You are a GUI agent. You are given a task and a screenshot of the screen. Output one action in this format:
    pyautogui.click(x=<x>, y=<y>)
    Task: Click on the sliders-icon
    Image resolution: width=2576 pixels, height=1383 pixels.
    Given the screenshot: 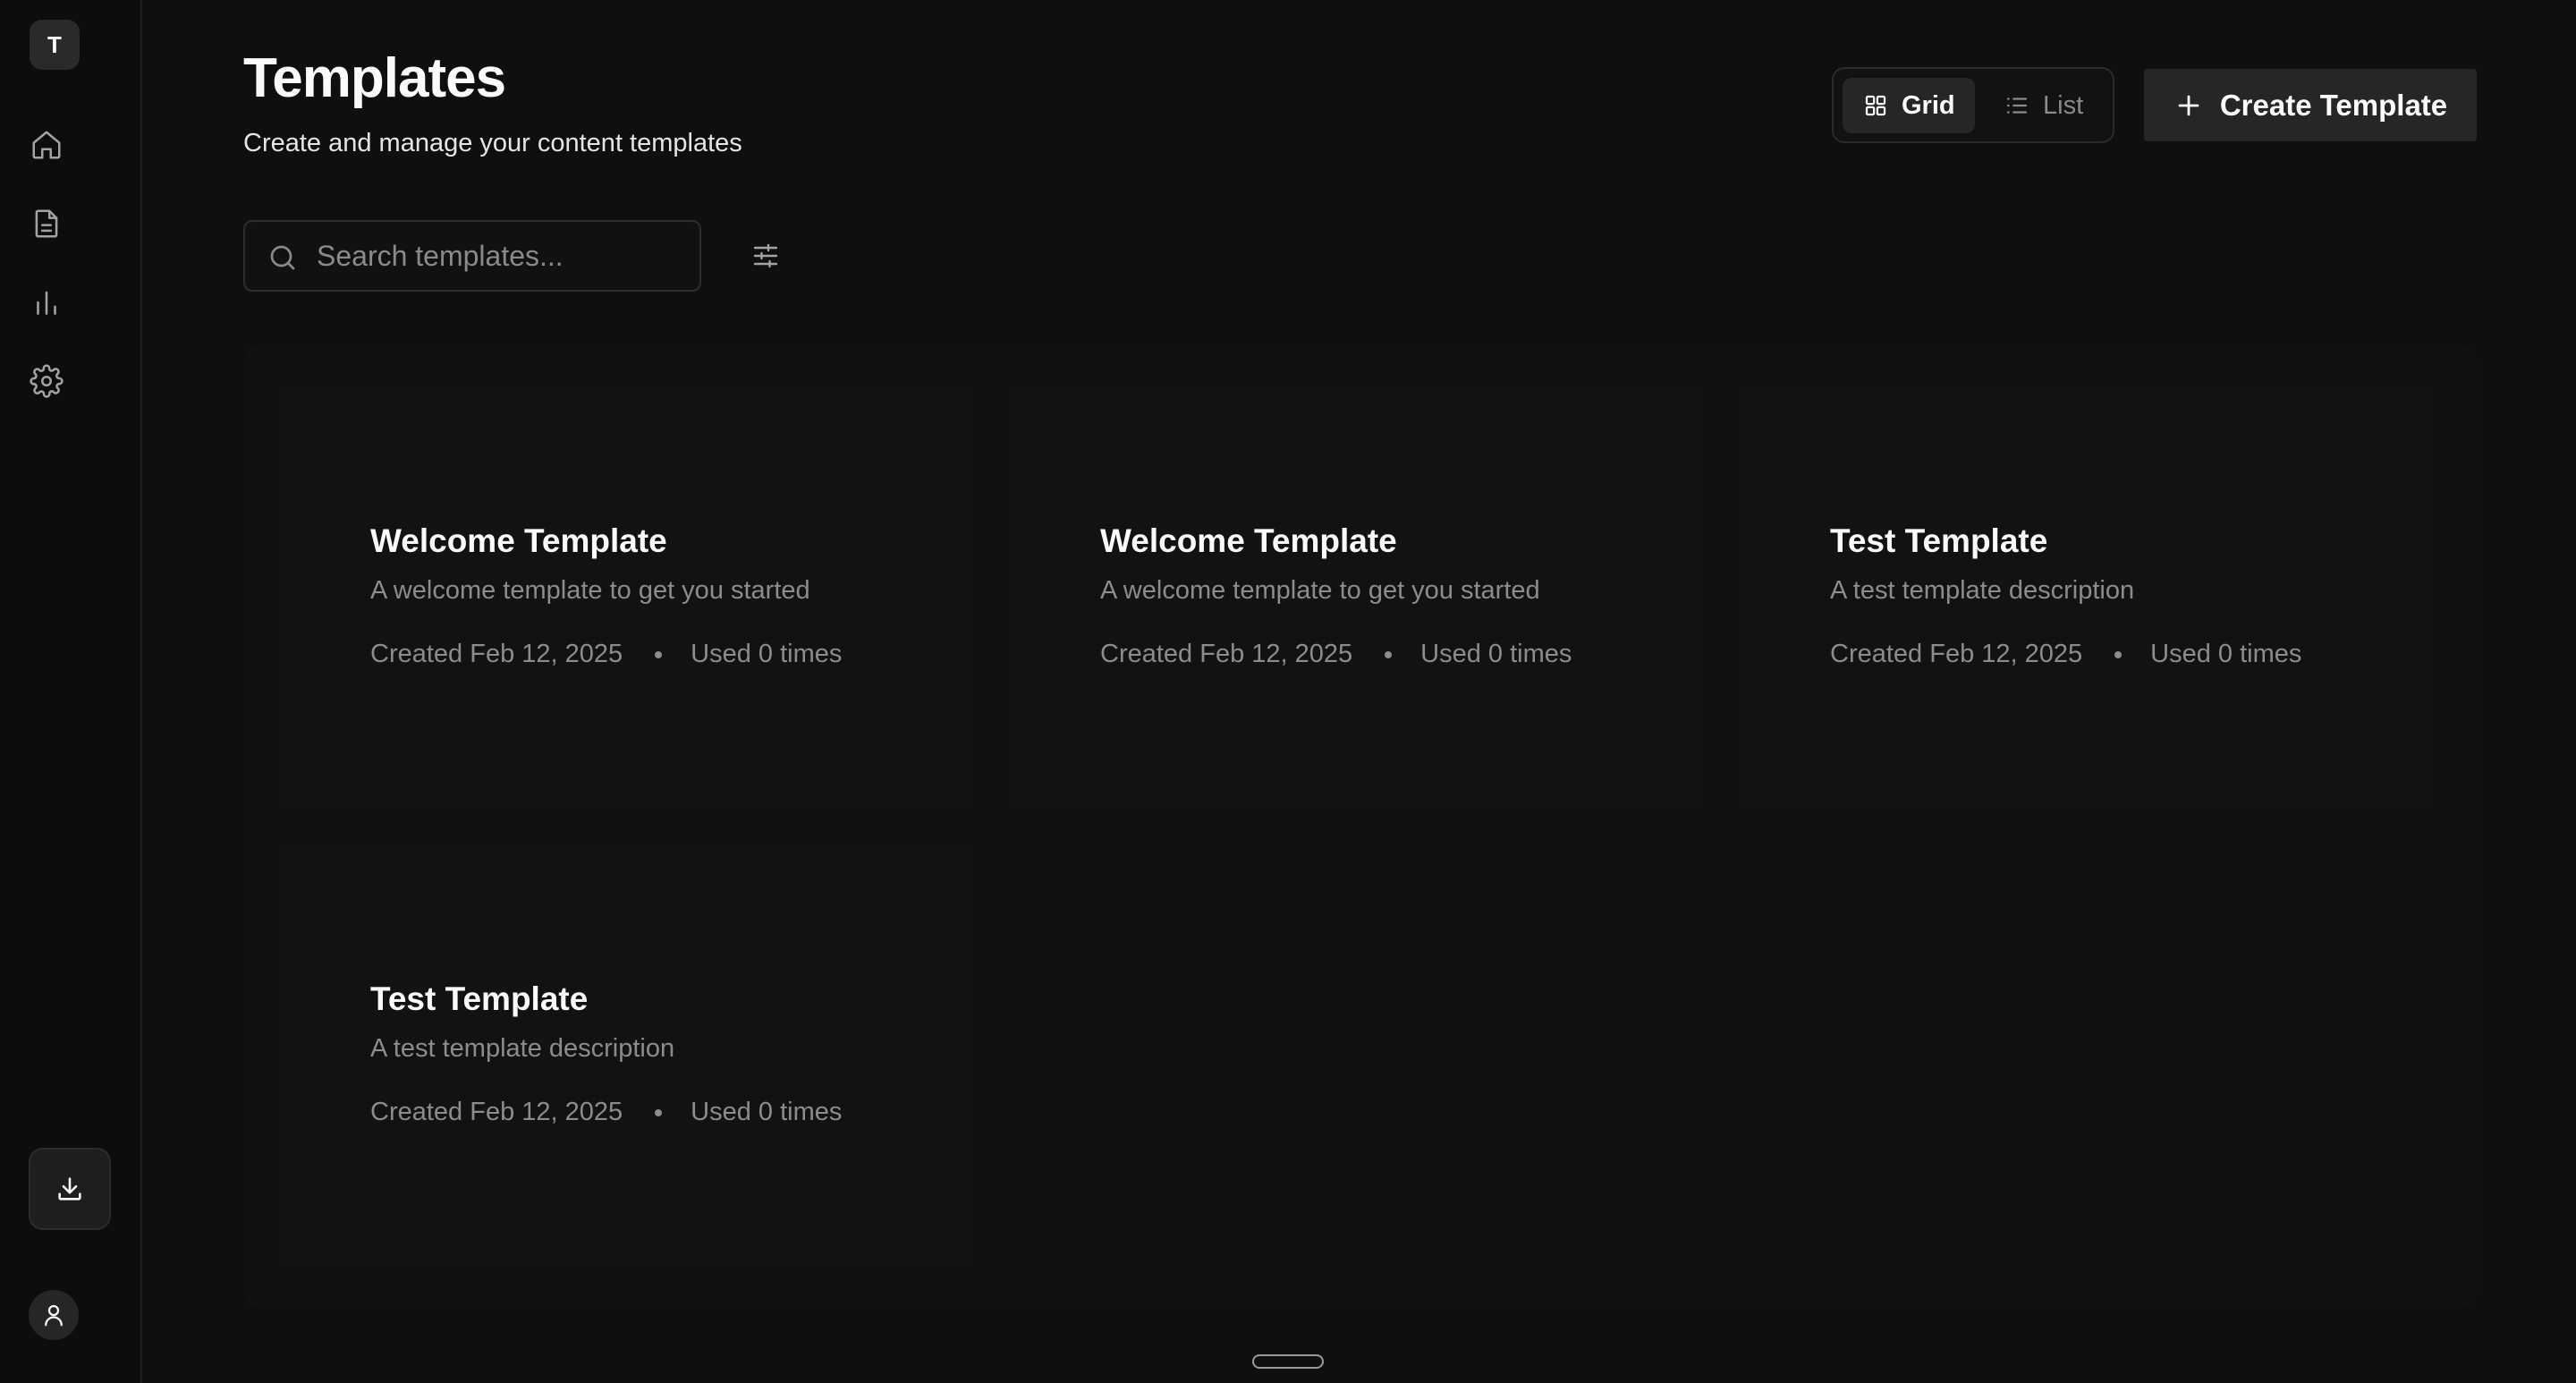 What is the action you would take?
    pyautogui.click(x=765, y=256)
    